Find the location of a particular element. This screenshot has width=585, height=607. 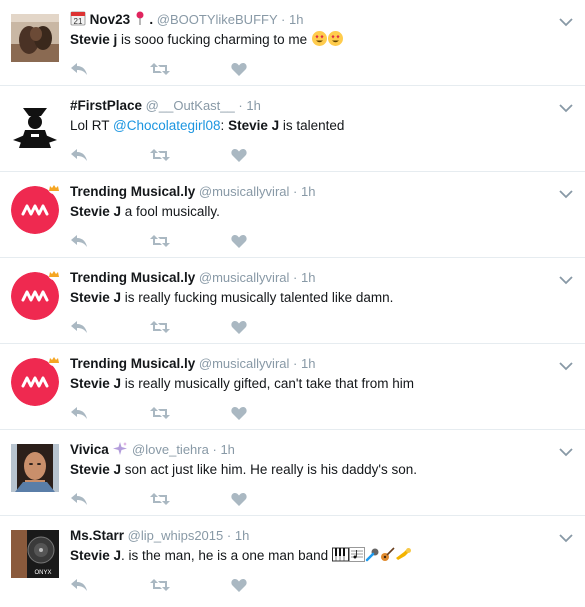

mention-link: @Chocolategirl08 is located at coordinates (167, 125).